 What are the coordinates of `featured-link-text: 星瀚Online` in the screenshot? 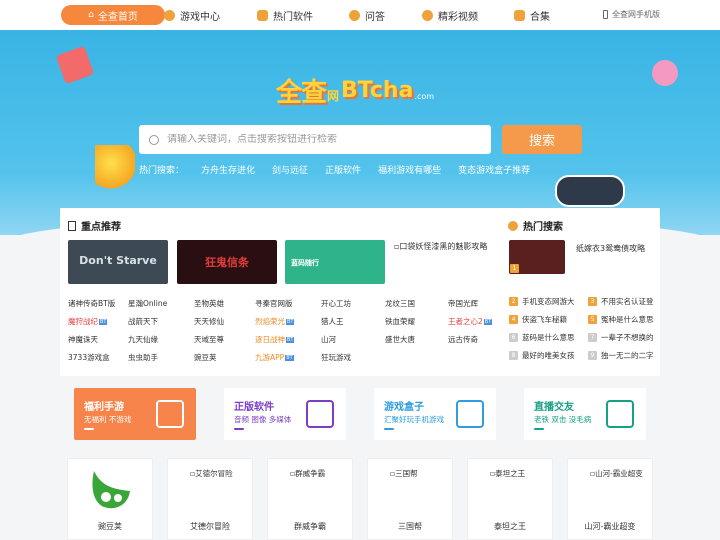 It's located at (148, 303).